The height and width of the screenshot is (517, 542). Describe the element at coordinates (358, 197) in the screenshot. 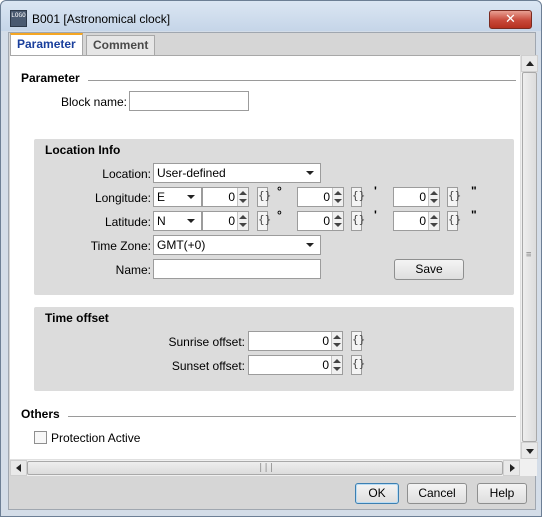

I see `longitude-minutes-param-button: {}` at that location.